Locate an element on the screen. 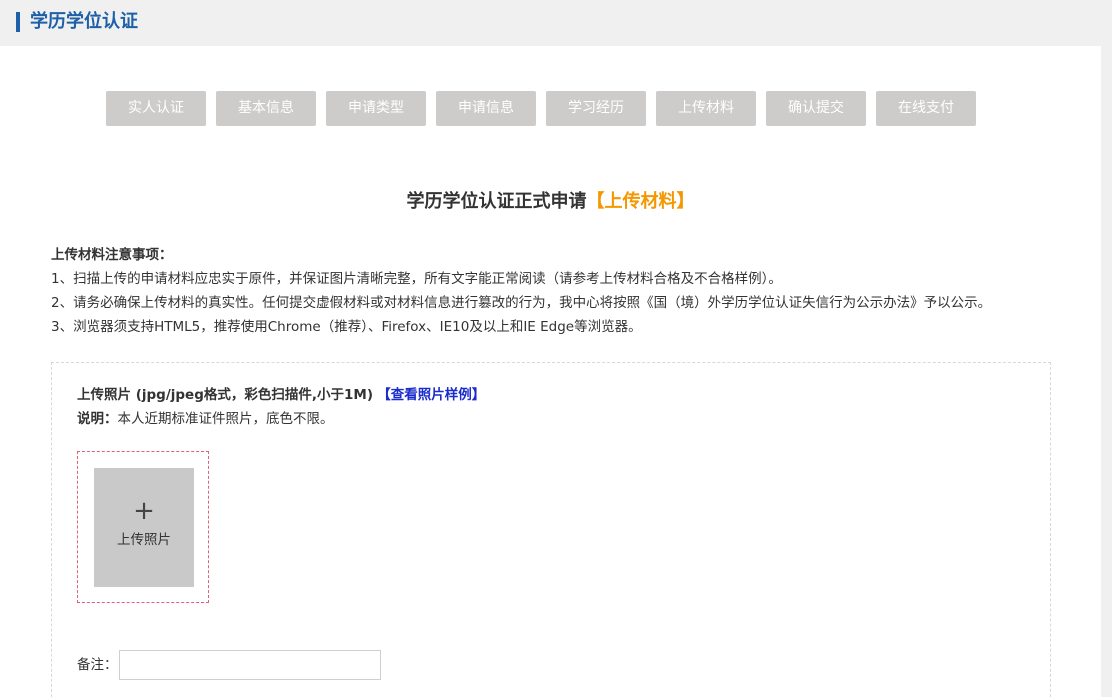  upload-photo-button-label: 上传照片 is located at coordinates (144, 540).